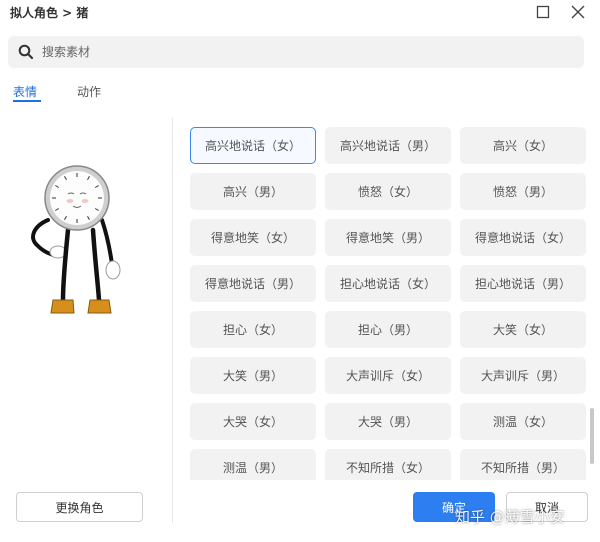 The width and height of the screenshot is (600, 542). I want to click on expression-item: 大笑（女）, so click(523, 329).